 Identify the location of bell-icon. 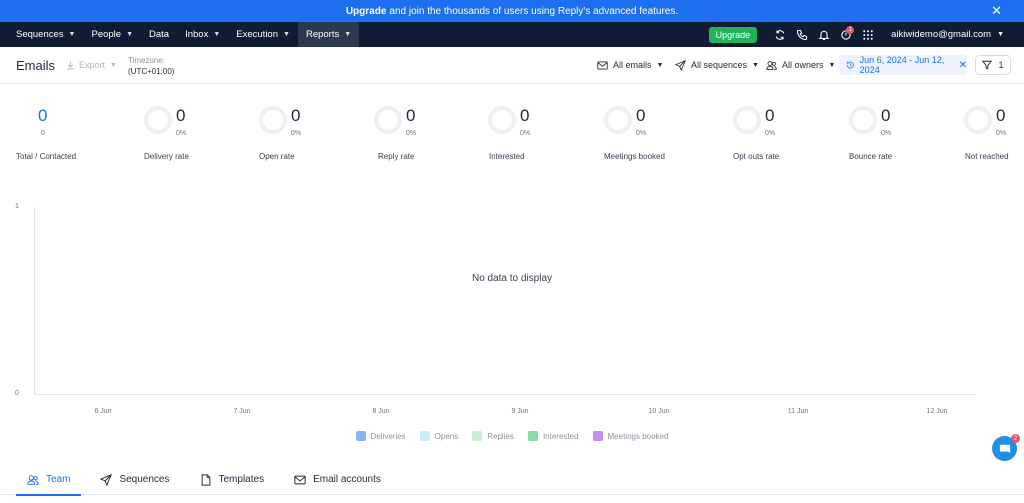
(824, 34).